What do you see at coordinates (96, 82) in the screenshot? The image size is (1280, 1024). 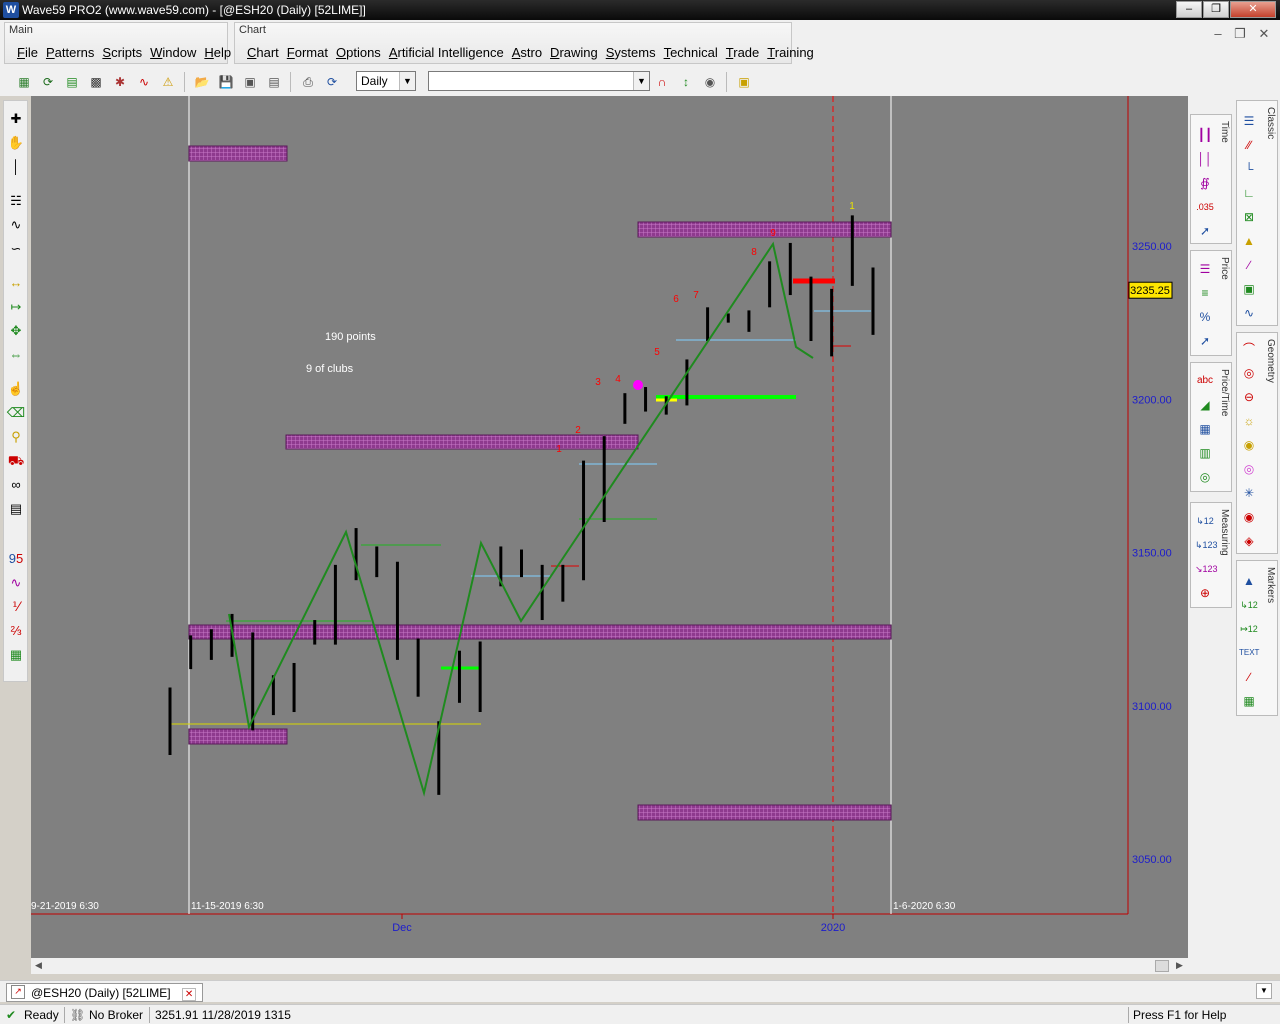 I see `data-window-icon: ▩` at bounding box center [96, 82].